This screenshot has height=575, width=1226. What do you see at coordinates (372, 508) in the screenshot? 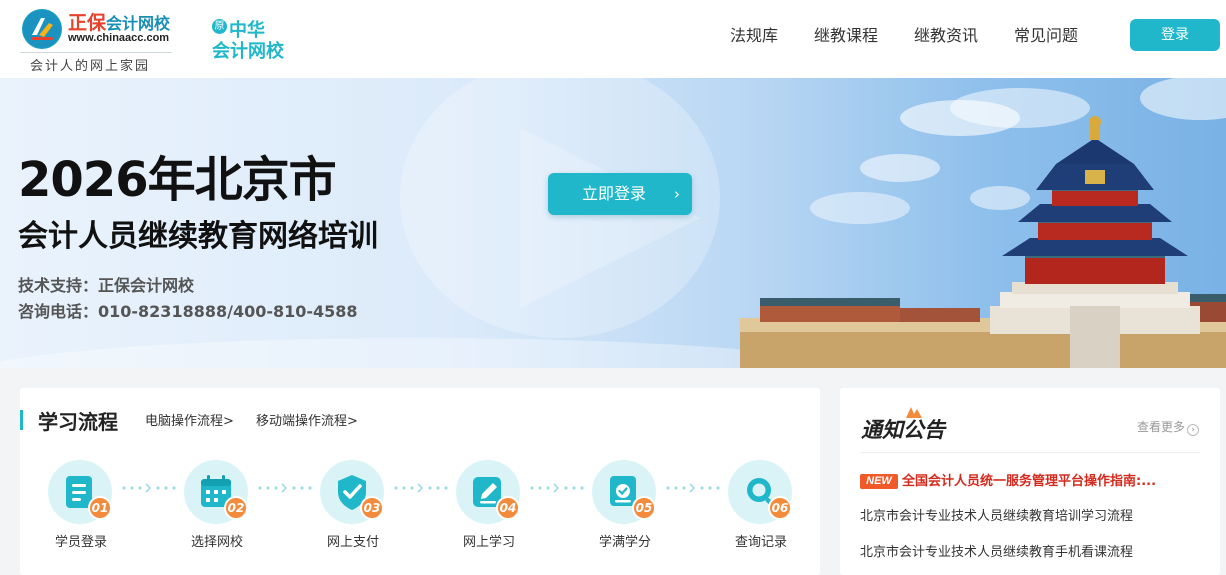
I see `step-number: 03` at bounding box center [372, 508].